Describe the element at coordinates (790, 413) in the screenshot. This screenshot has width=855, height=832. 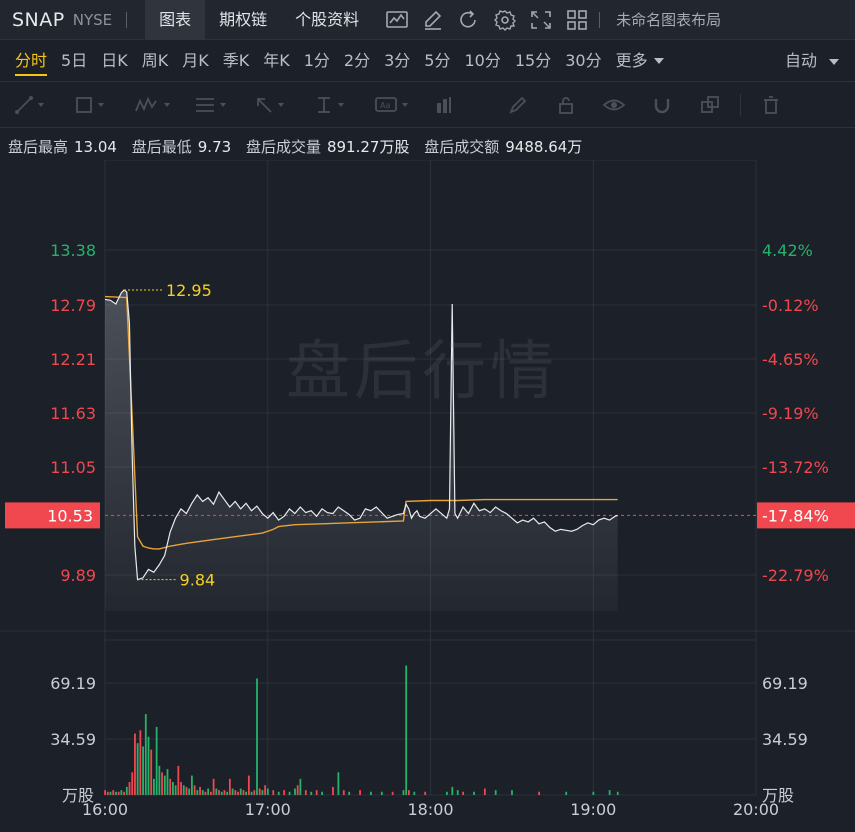
I see `y-right-tick-label: -9.19%` at that location.